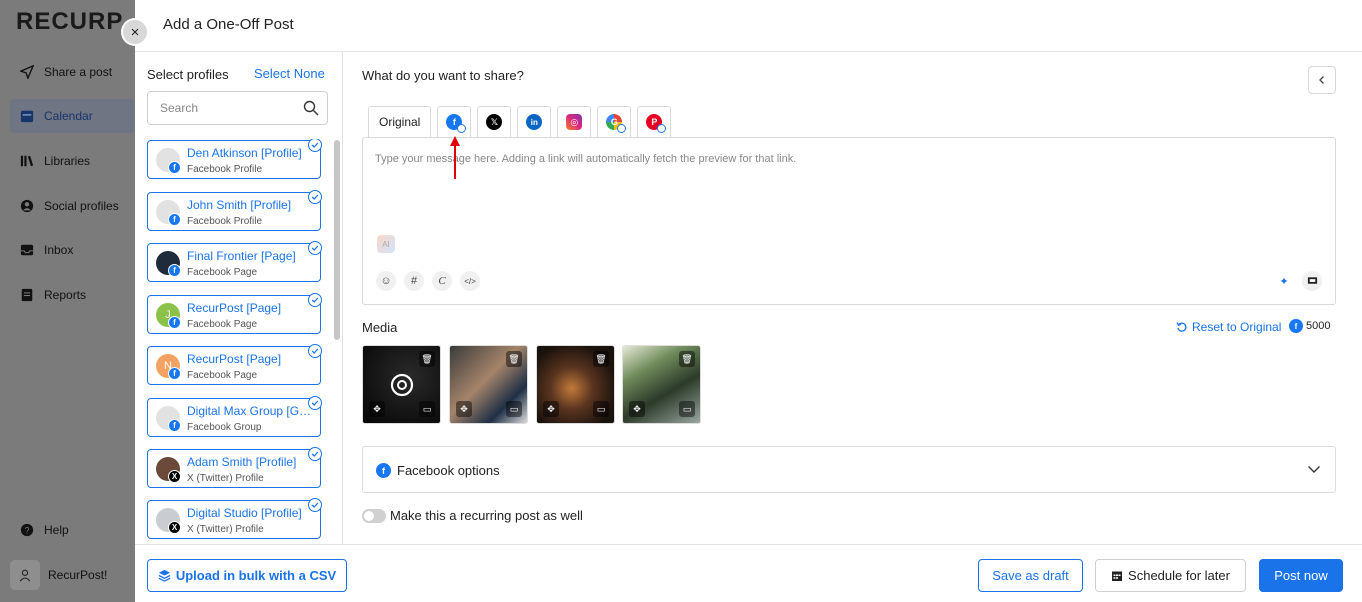  Describe the element at coordinates (386, 281) in the screenshot. I see `emoji-icon: ☺` at that location.